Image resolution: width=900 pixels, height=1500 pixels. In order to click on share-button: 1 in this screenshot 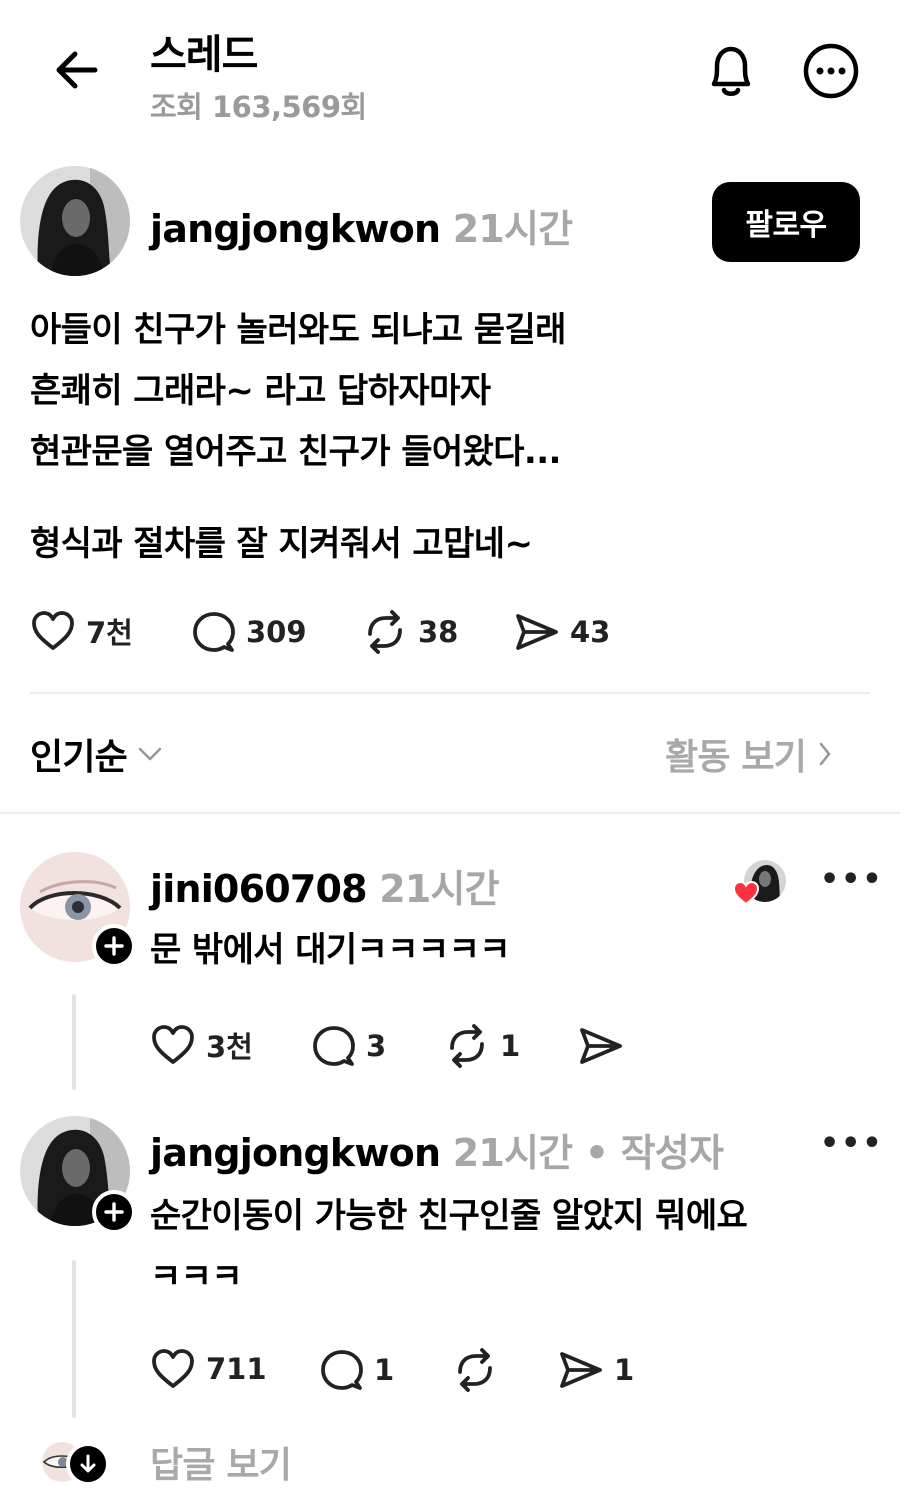, I will do `click(596, 1370)`.